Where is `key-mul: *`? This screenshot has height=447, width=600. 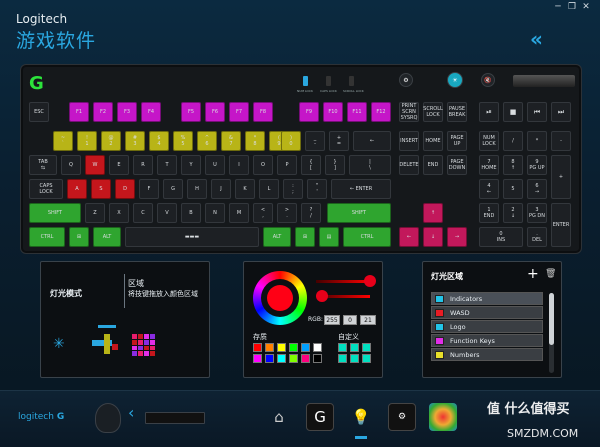 key-mul: * is located at coordinates (537, 141).